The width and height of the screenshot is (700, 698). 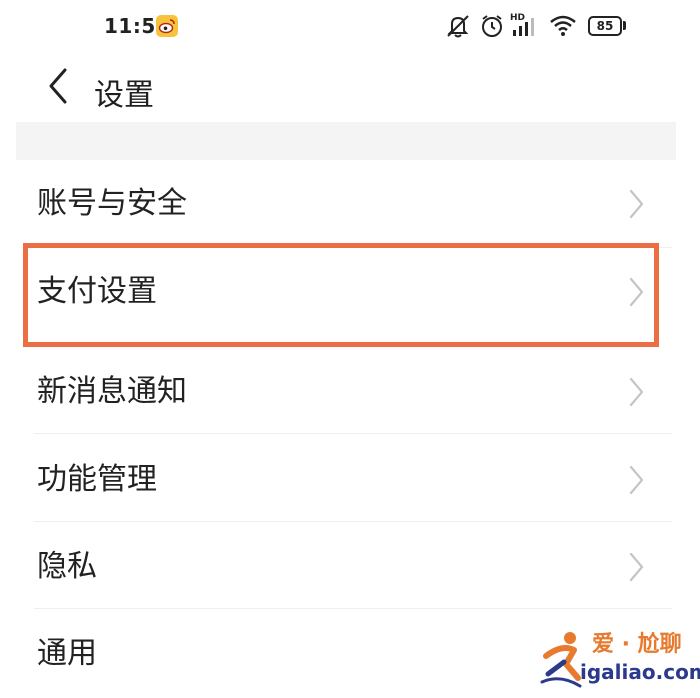 I want to click on settings-item-label: 新消息通知, so click(x=112, y=391).